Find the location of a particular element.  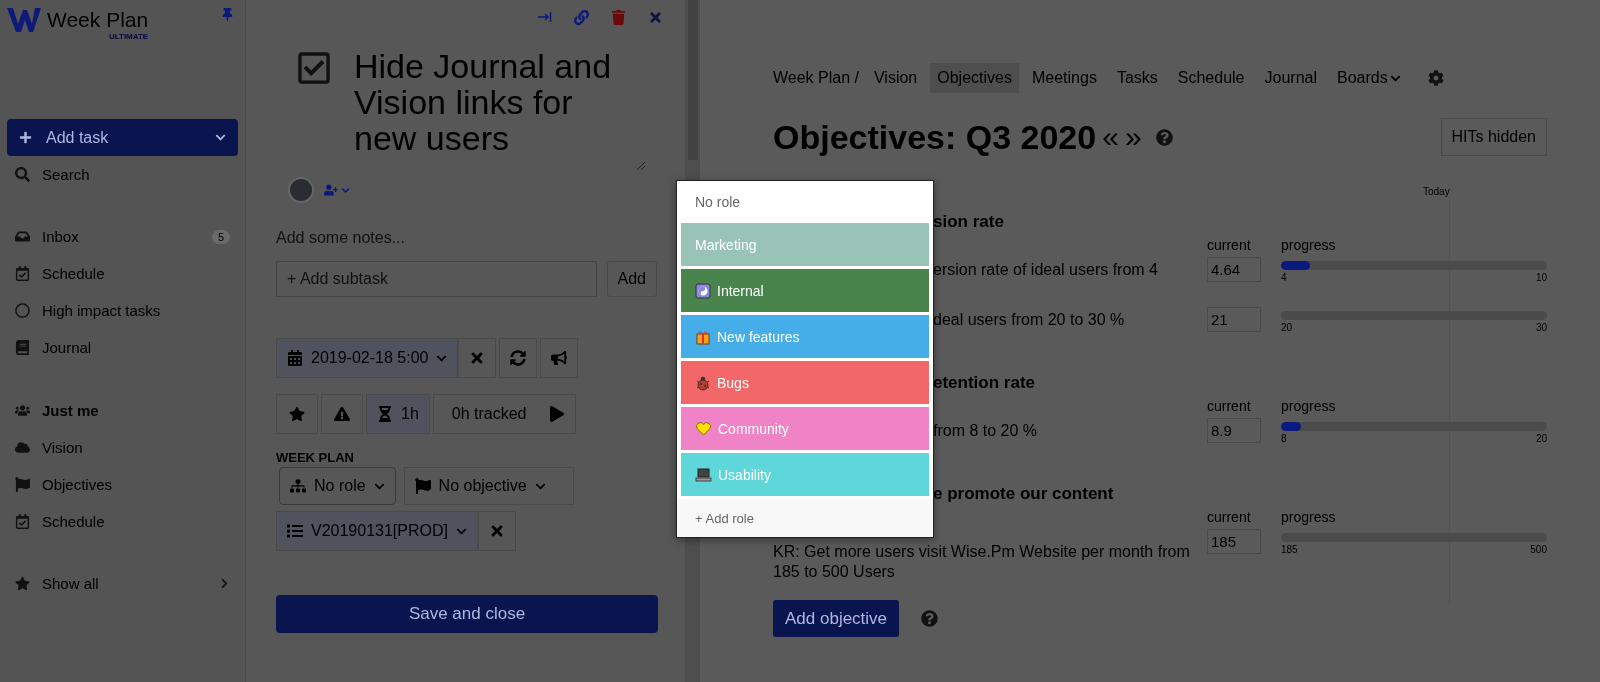

role-item: Marketing is located at coordinates (805, 244).